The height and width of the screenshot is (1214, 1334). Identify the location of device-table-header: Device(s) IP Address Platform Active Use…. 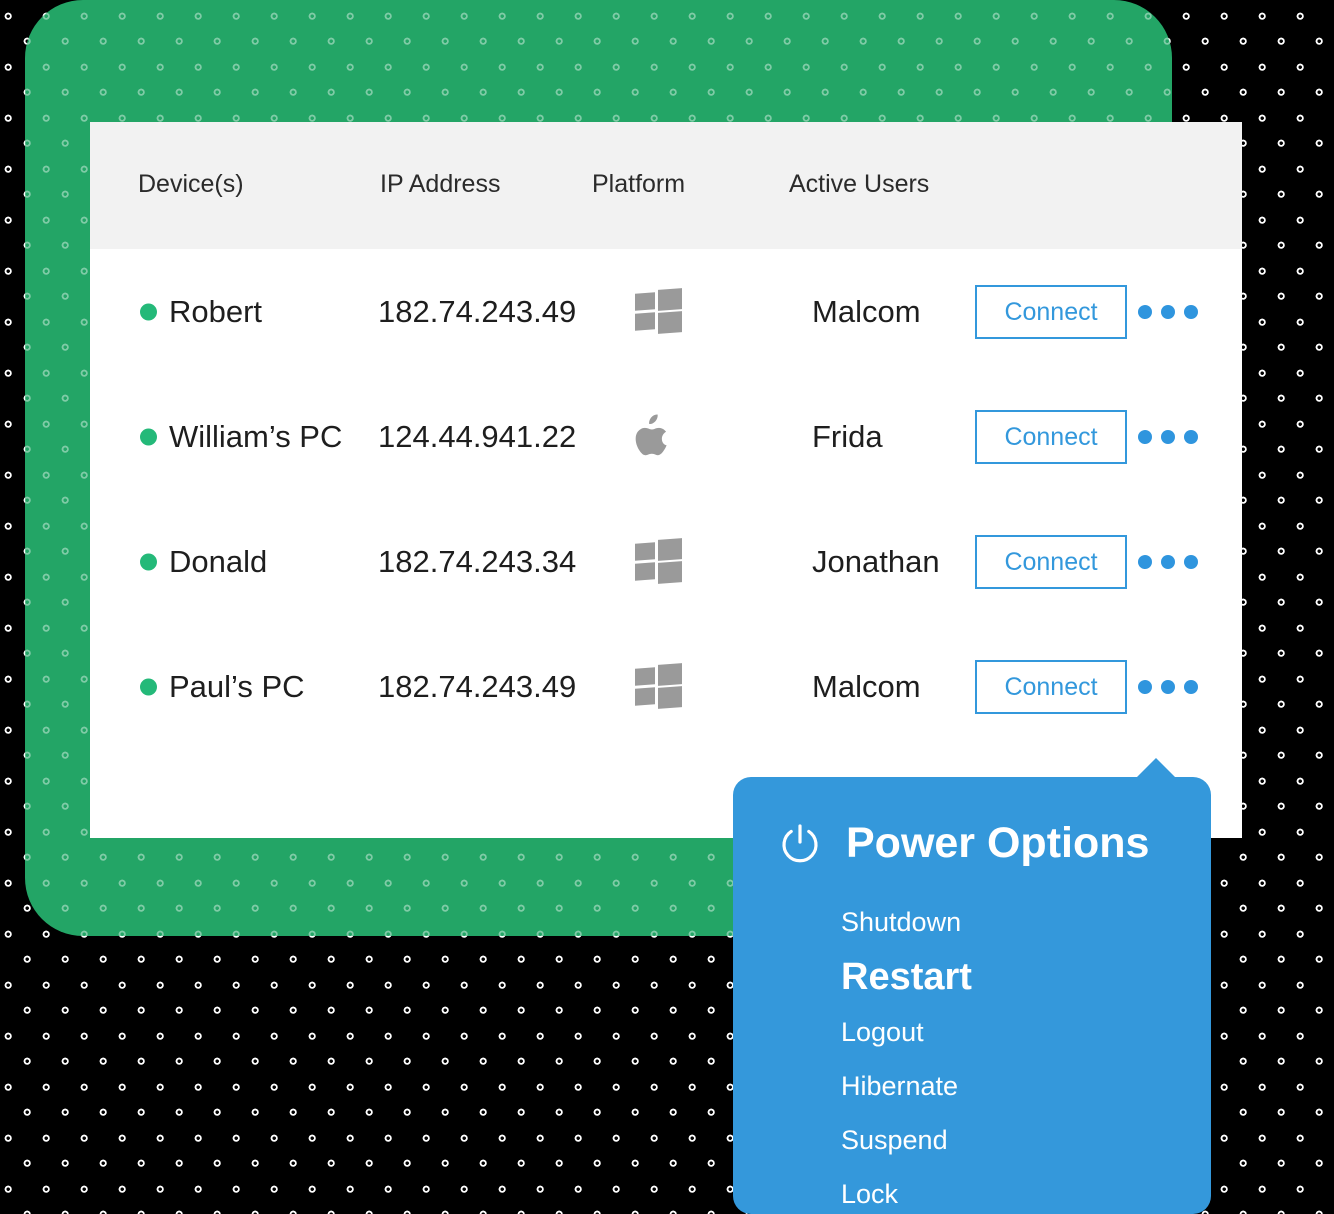
(666, 185).